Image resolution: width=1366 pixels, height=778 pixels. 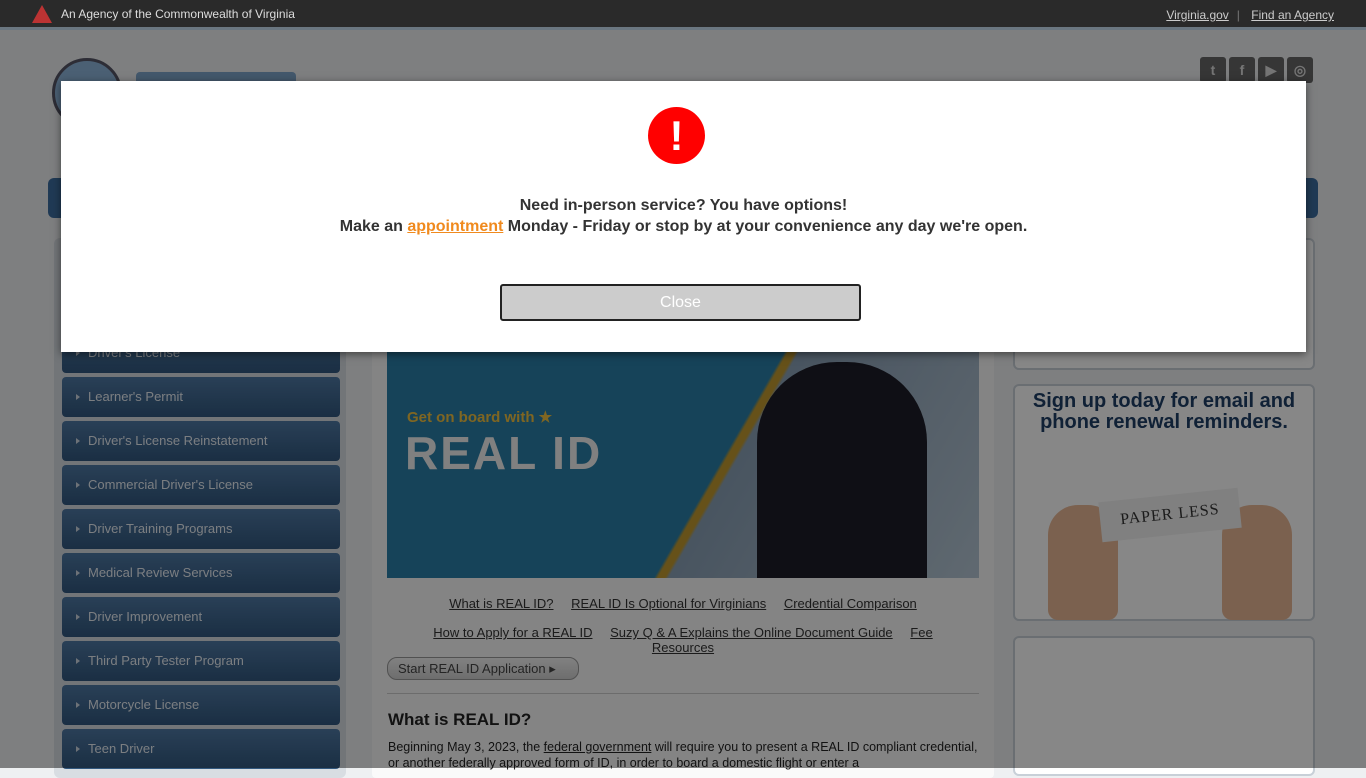 I want to click on virginia-logo-icon, so click(x=42, y=14).